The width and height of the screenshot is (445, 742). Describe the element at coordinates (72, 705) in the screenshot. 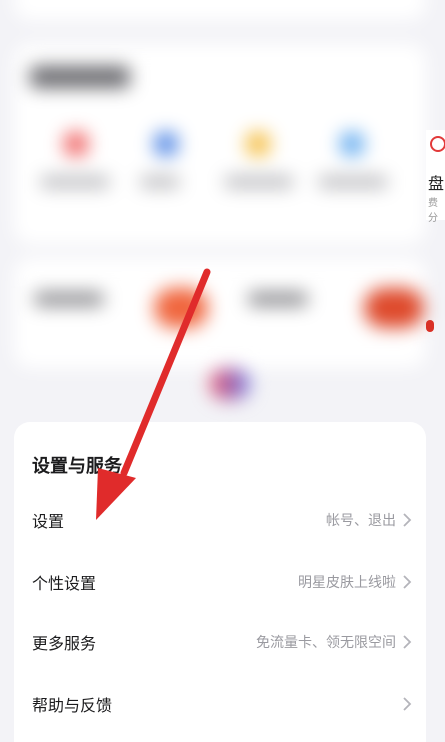

I see `help-feedback-row-label: 帮助与反馈` at that location.